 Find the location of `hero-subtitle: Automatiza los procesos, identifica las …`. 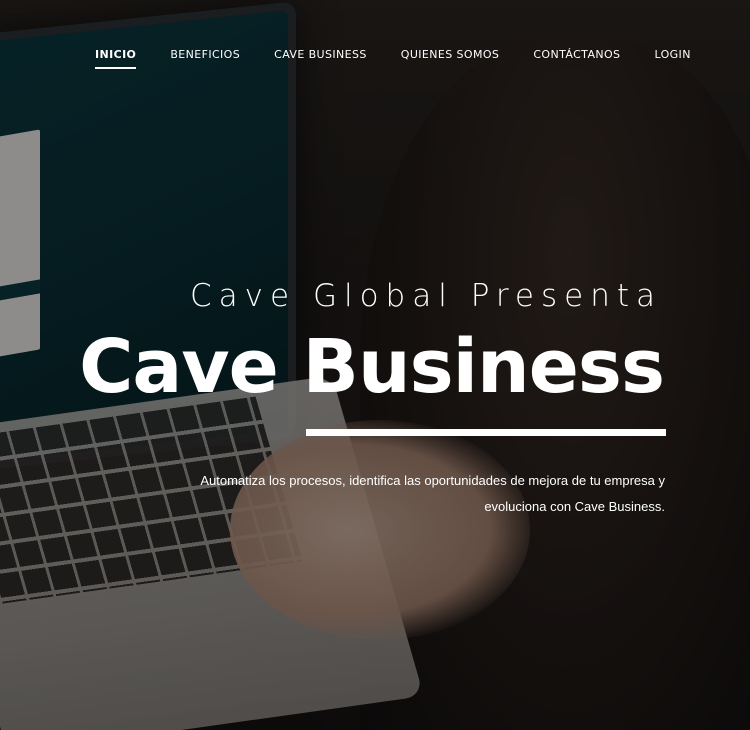

hero-subtitle: Automatiza los procesos, identifica las … is located at coordinates (405, 494).